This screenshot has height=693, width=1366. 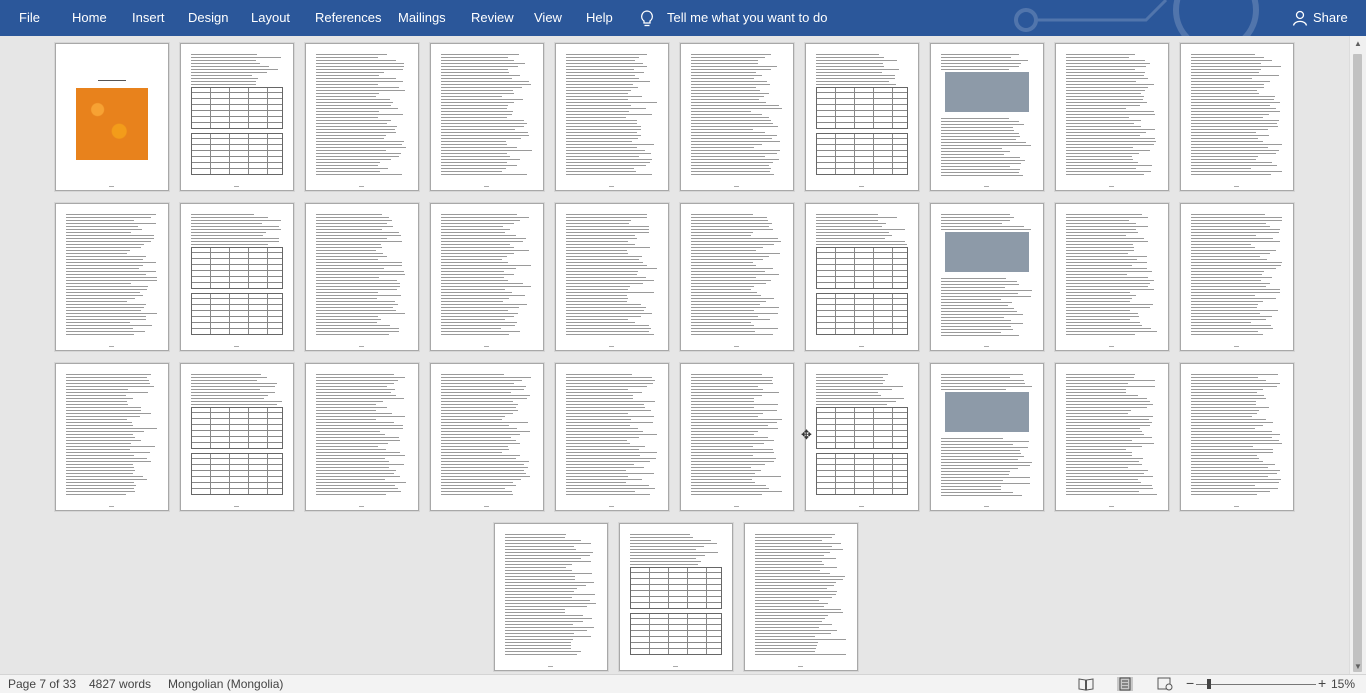 What do you see at coordinates (1136, 18) in the screenshot?
I see `circuit-decoration-icon` at bounding box center [1136, 18].